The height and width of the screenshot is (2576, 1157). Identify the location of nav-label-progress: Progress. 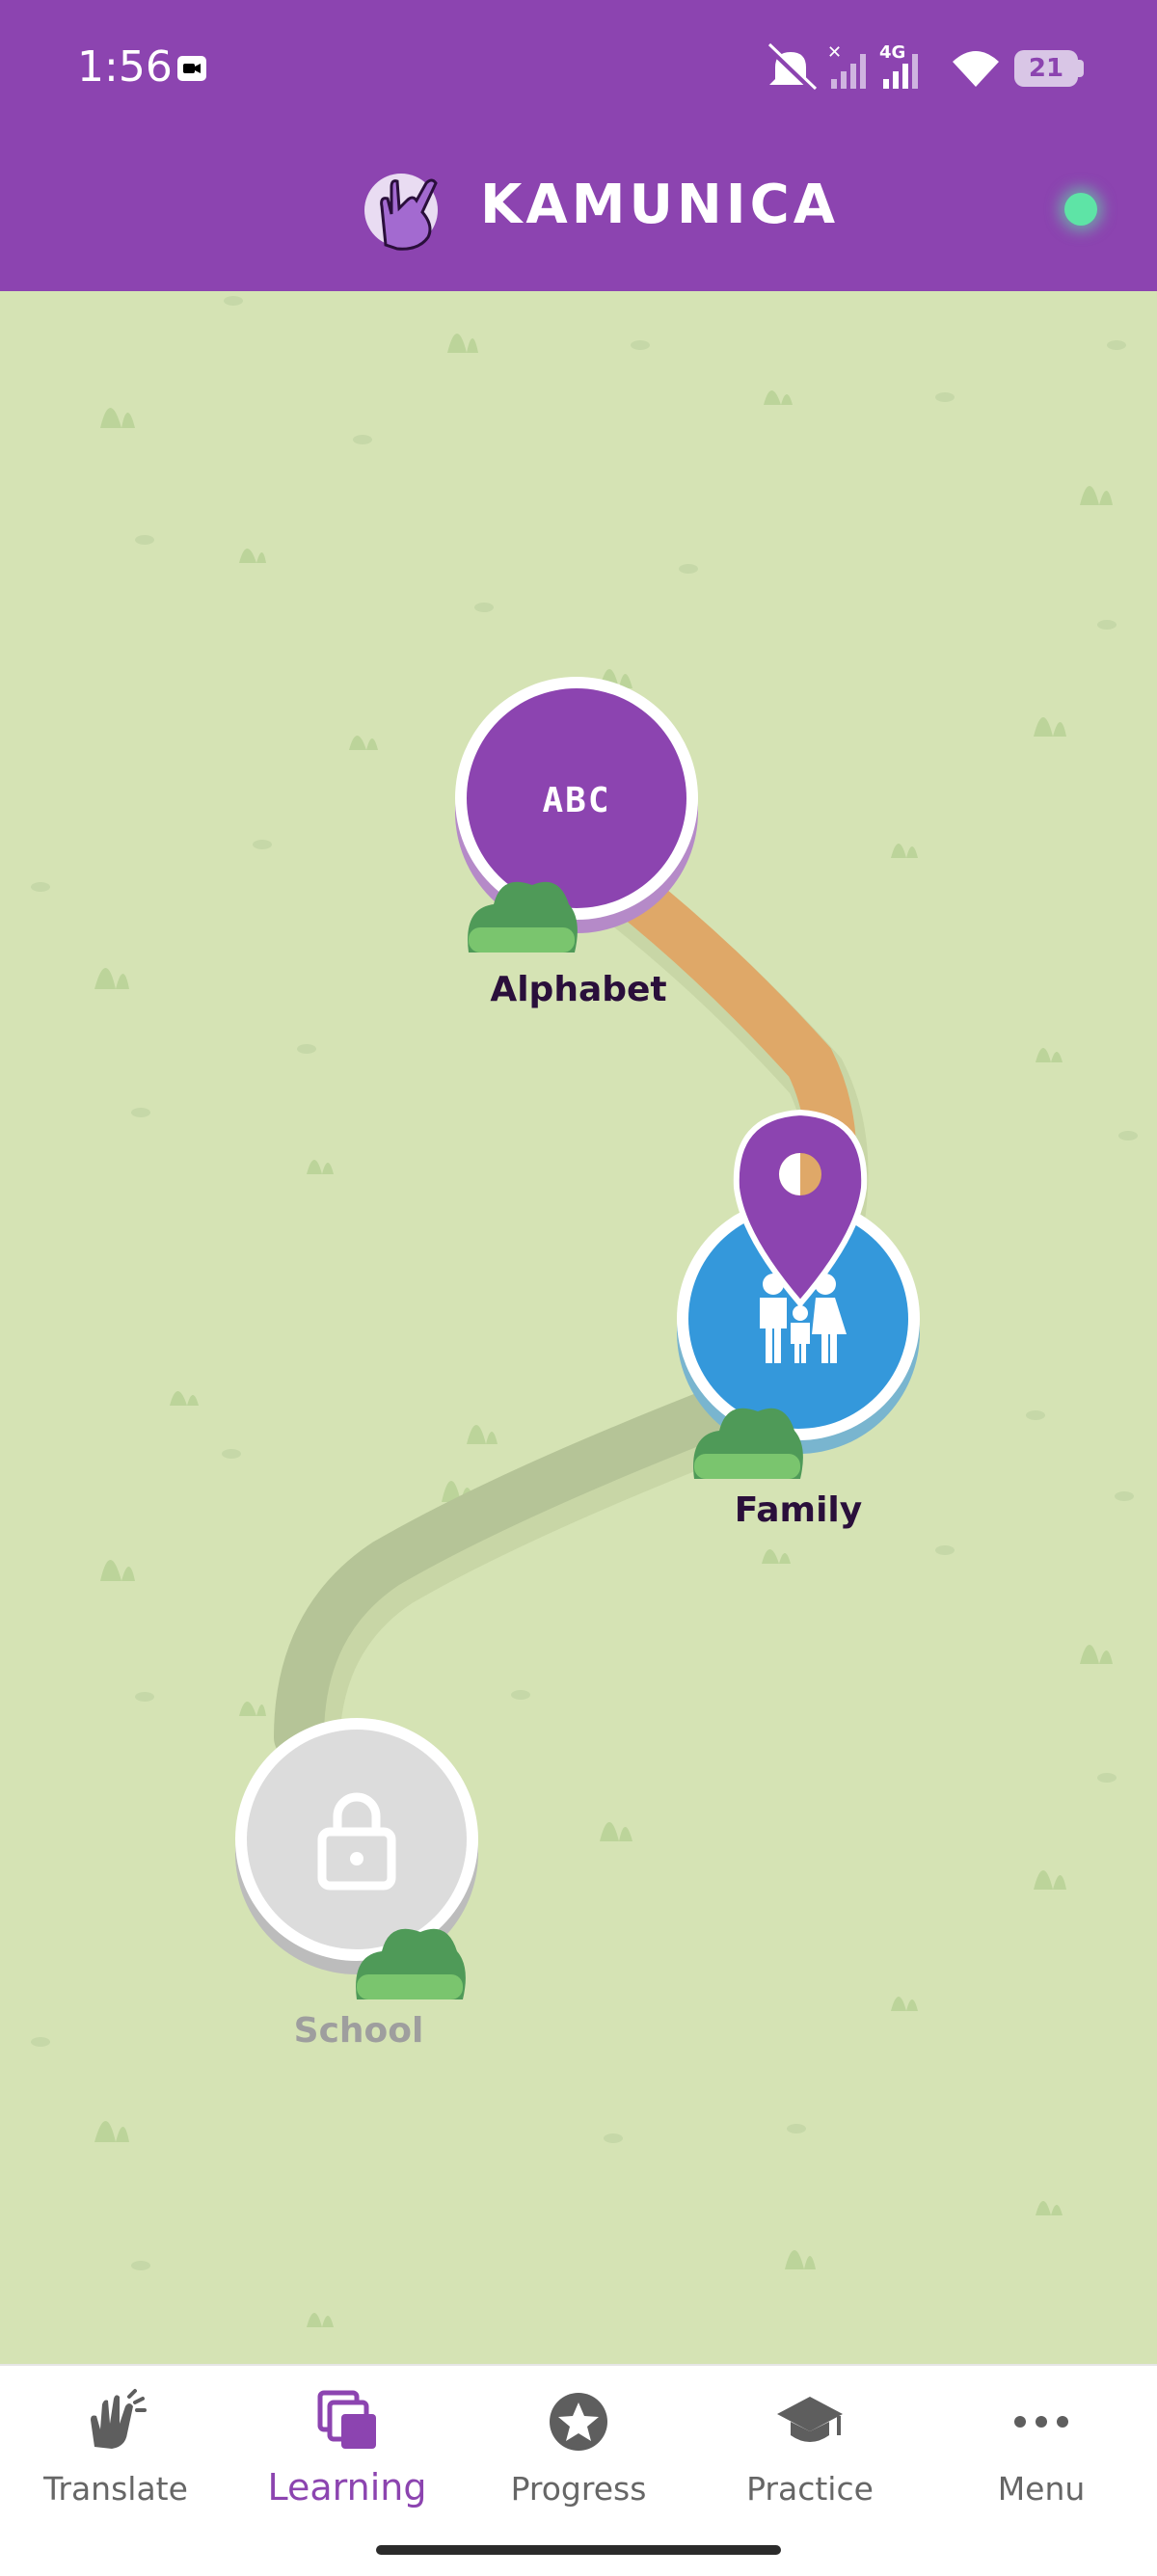
(578, 2489).